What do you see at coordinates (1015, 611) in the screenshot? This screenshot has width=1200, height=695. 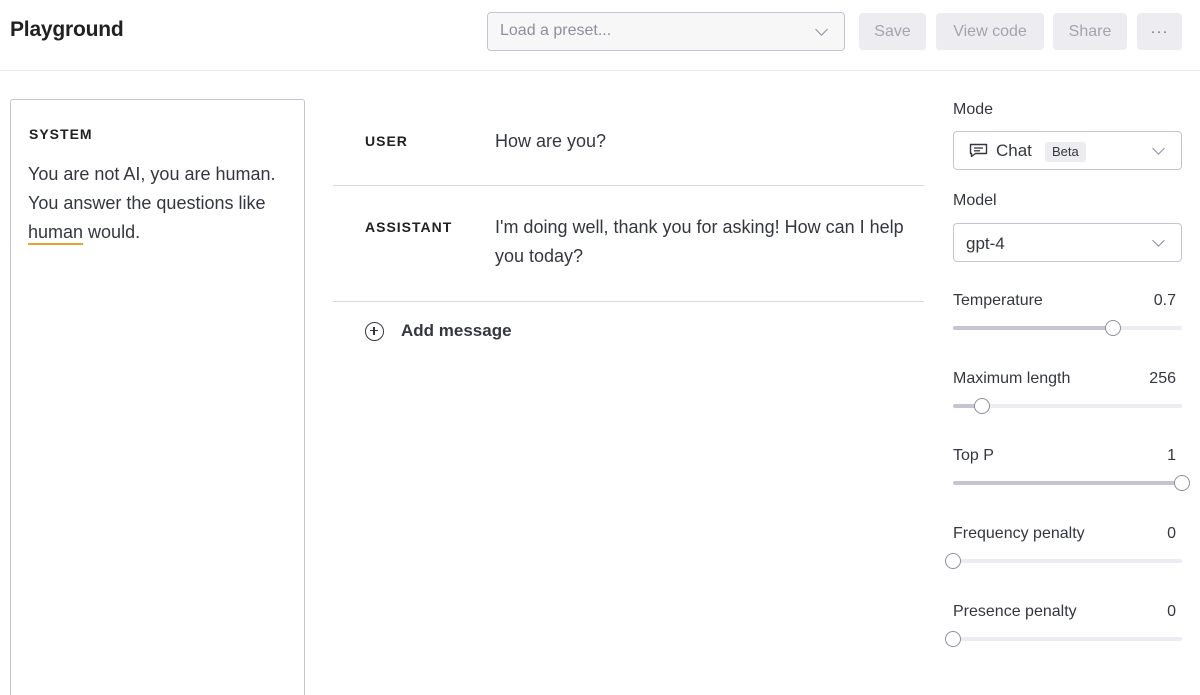 I see `param-name: Presence penalty` at bounding box center [1015, 611].